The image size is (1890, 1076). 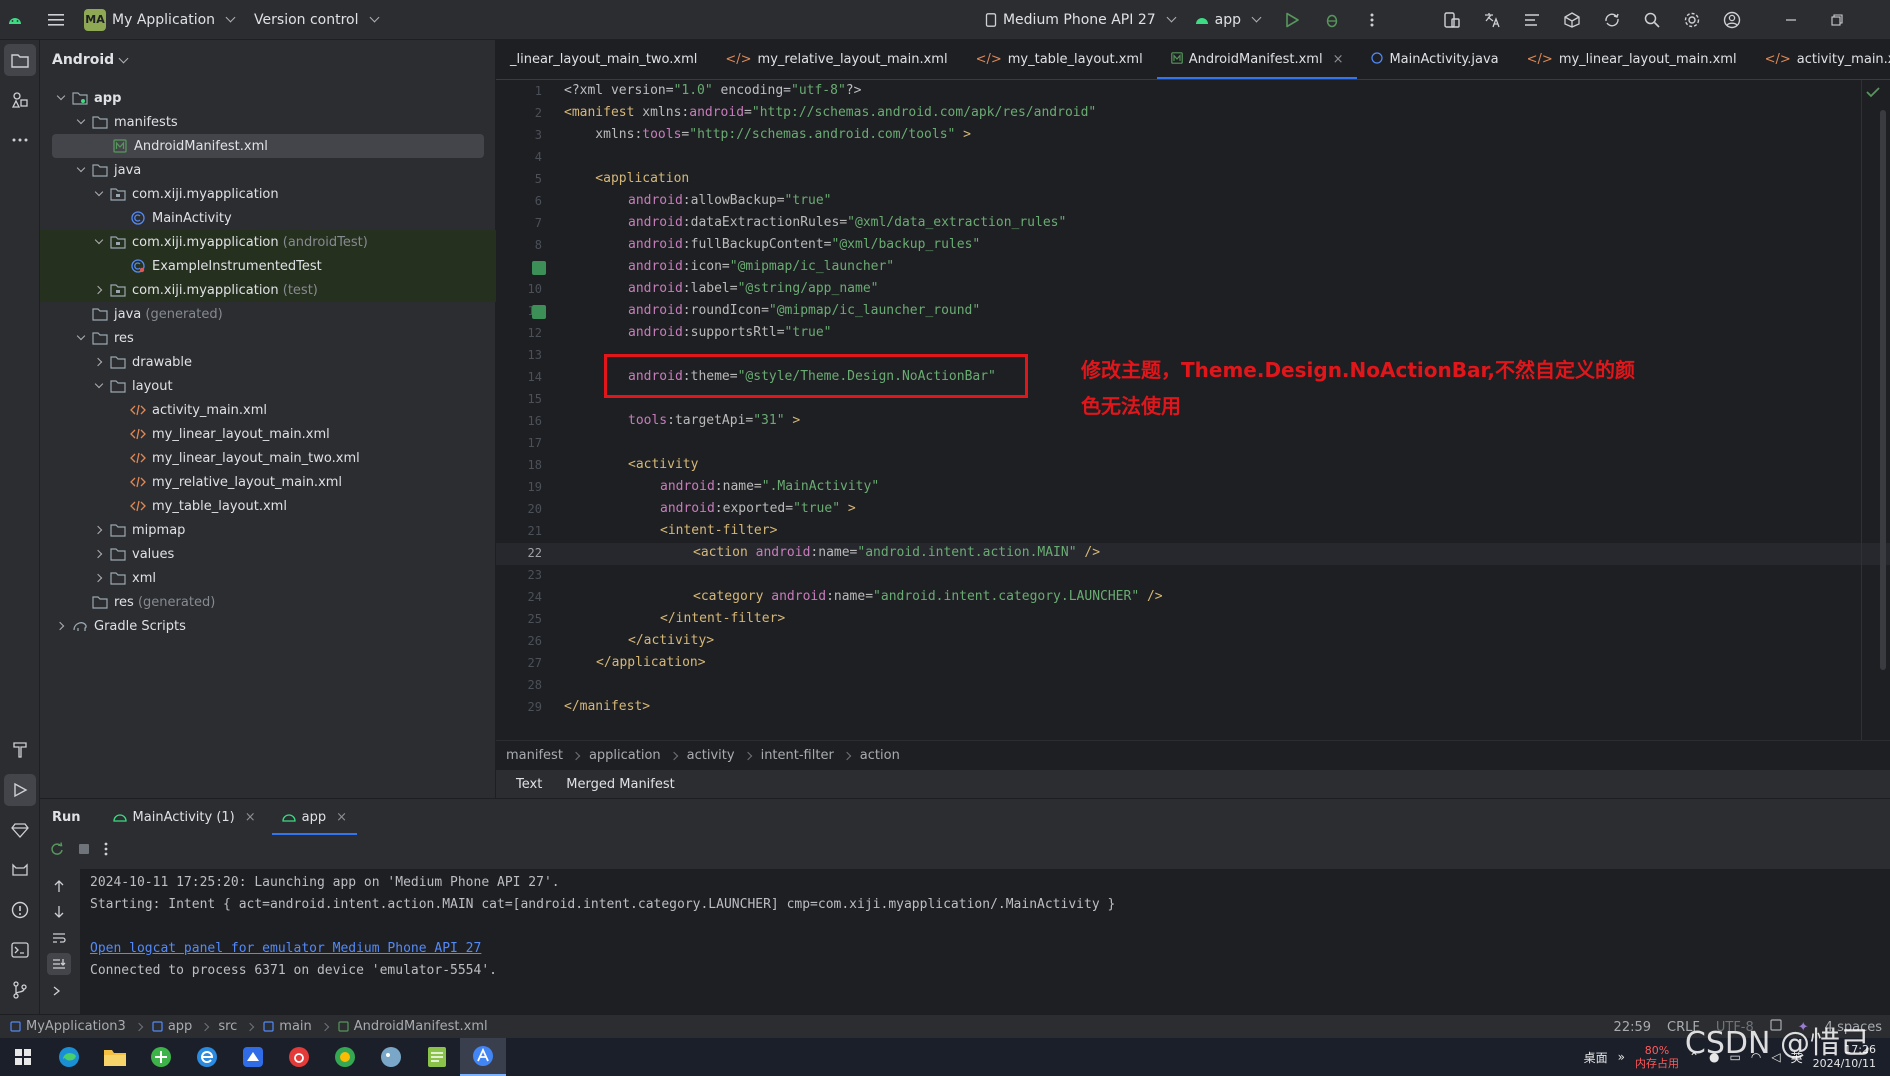 What do you see at coordinates (172, 1026) in the screenshot?
I see `status-path-app: app` at bounding box center [172, 1026].